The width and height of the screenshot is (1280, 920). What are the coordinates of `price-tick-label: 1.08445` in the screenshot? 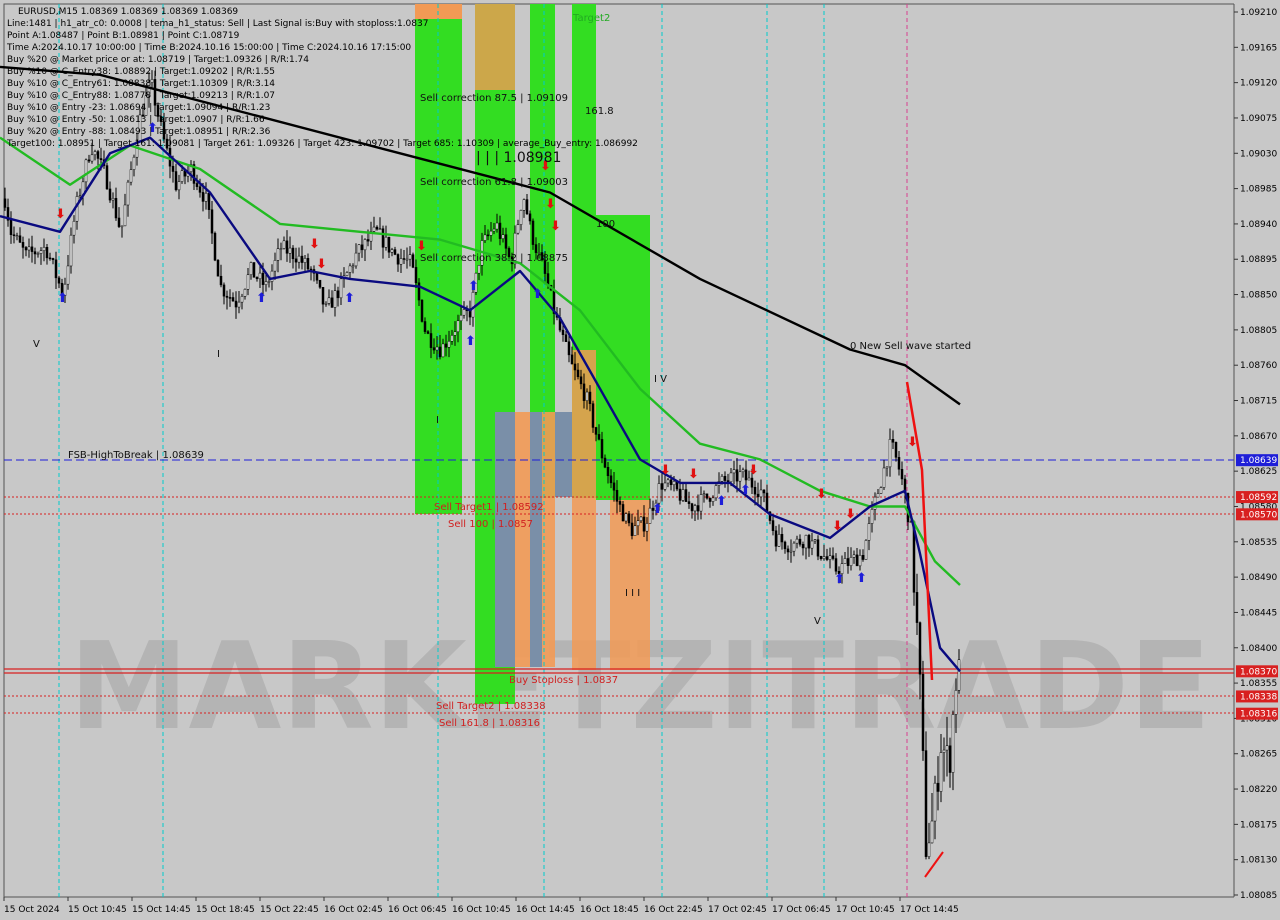 It's located at (1258, 613).